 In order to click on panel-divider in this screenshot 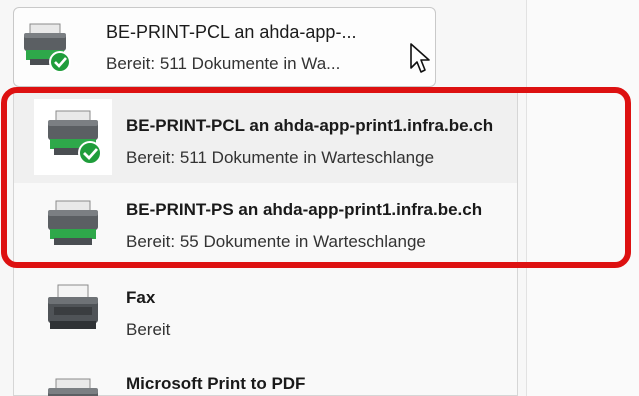, I will do `click(526, 198)`.